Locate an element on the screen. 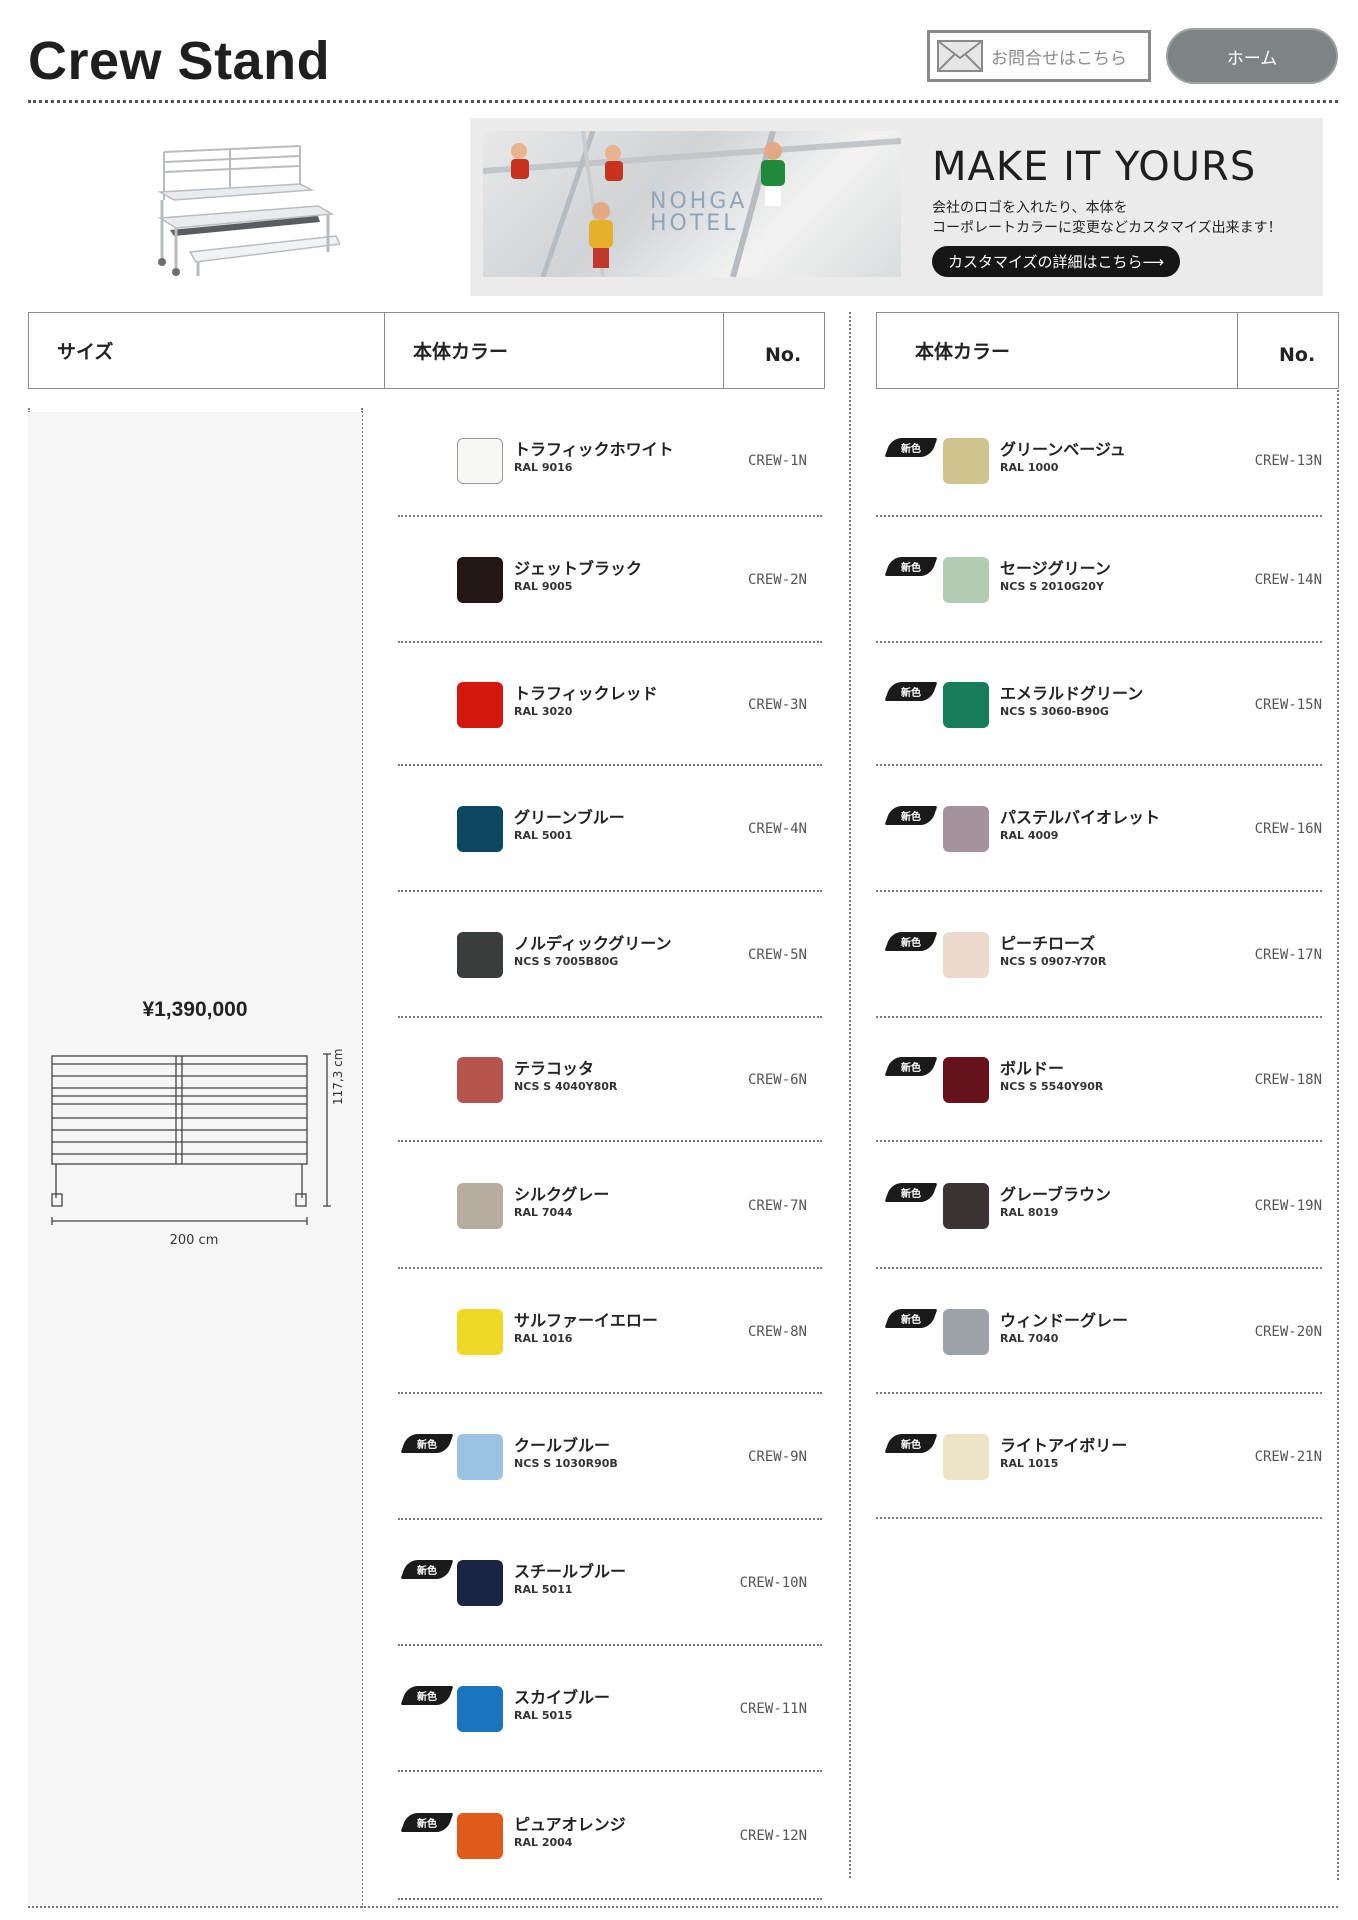 The width and height of the screenshot is (1358, 1920). table-header-left: サイズ 本体カラー No. is located at coordinates (426, 350).